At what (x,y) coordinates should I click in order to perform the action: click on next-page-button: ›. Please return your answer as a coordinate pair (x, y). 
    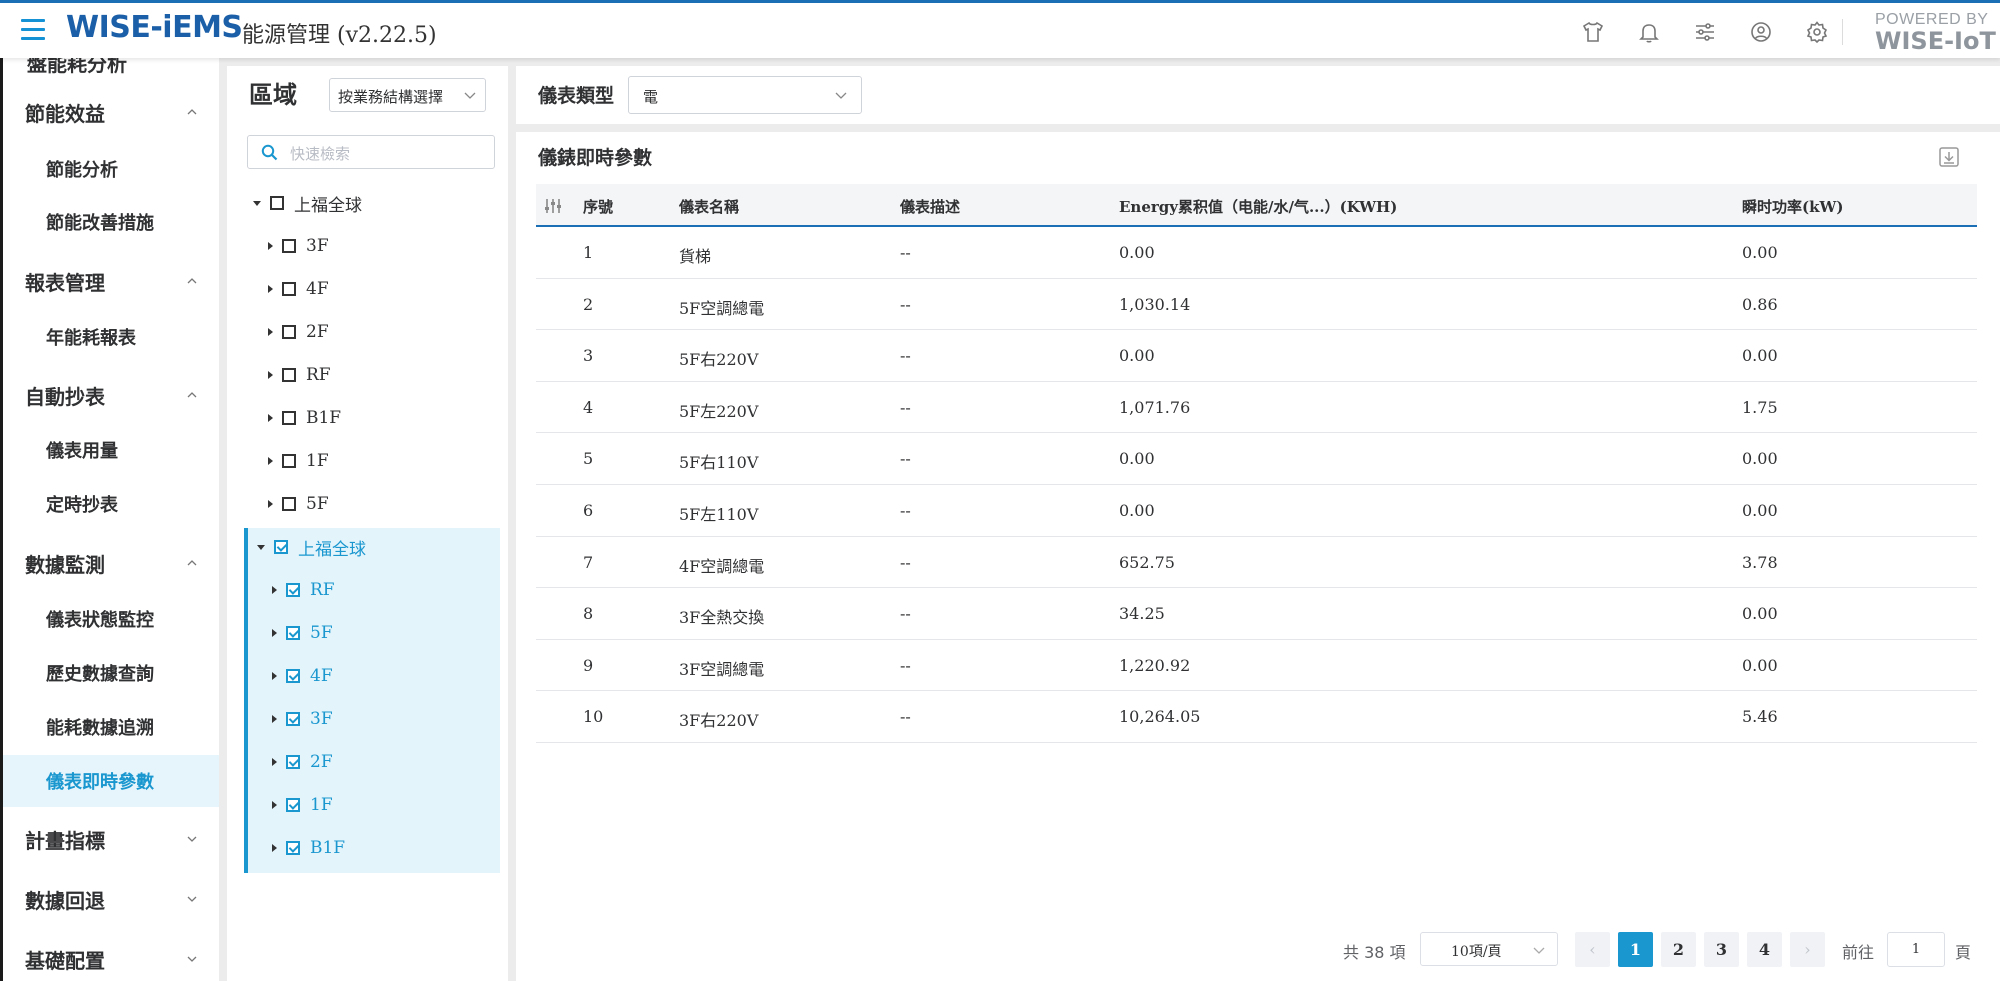
    Looking at the image, I should click on (1807, 949).